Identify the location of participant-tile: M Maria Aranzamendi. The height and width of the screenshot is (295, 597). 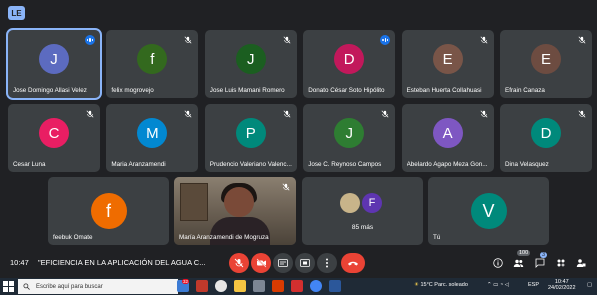
(152, 138).